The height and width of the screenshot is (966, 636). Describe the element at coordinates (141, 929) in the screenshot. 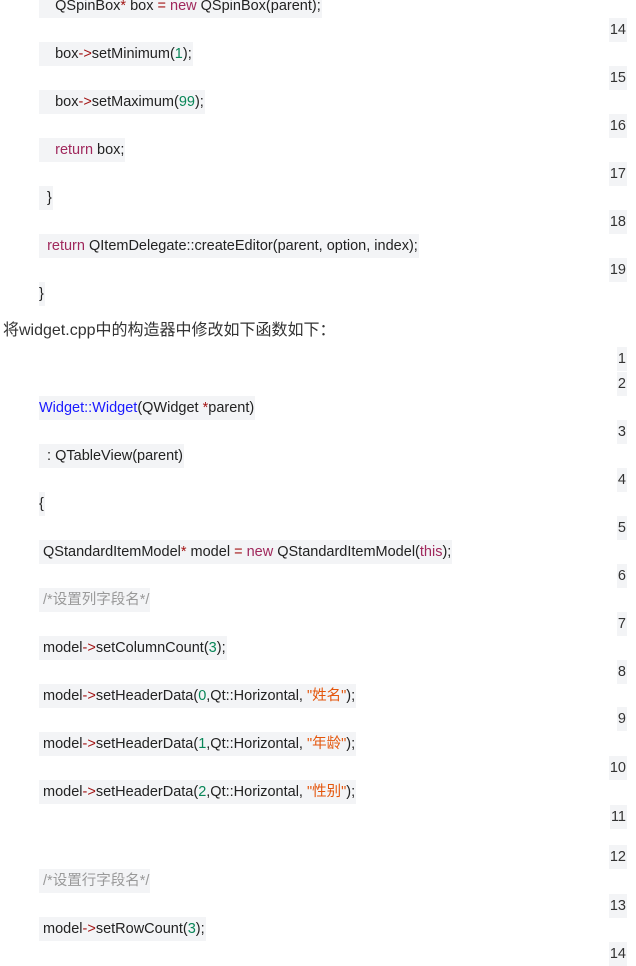

I see `code-token: setRowCount(` at that location.